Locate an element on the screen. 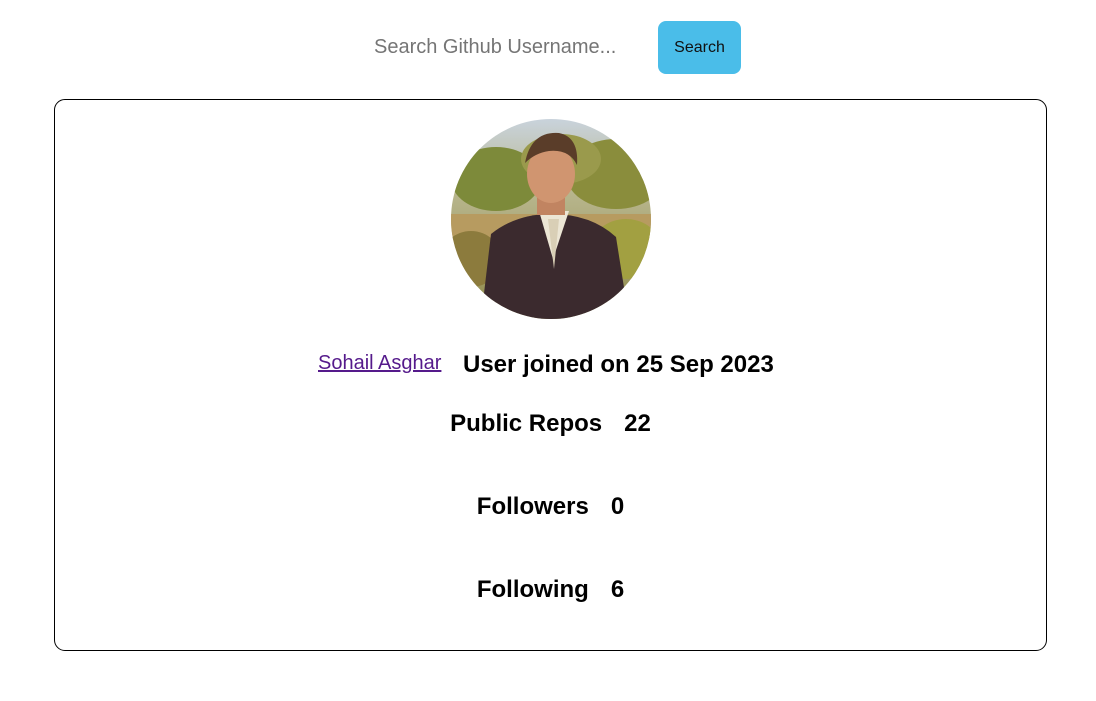 The height and width of the screenshot is (701, 1096). search-input is located at coordinates (501, 47).